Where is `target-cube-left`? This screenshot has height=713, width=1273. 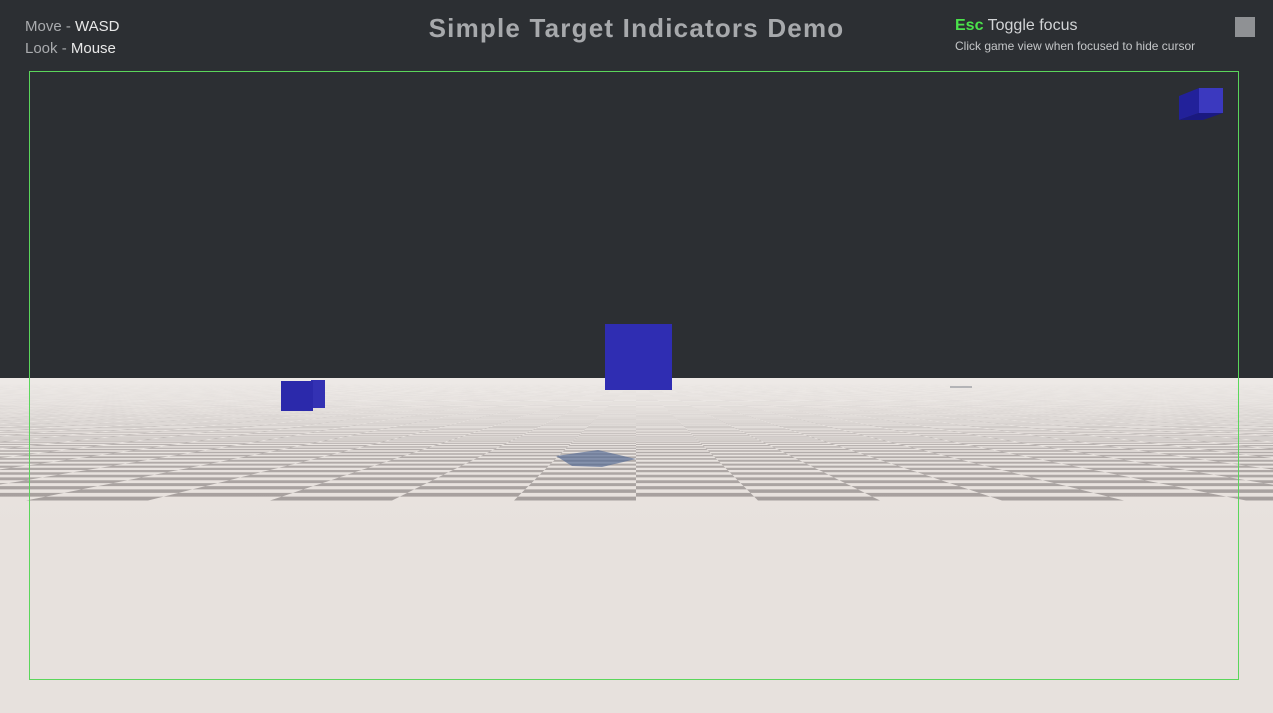 target-cube-left is located at coordinates (303, 395).